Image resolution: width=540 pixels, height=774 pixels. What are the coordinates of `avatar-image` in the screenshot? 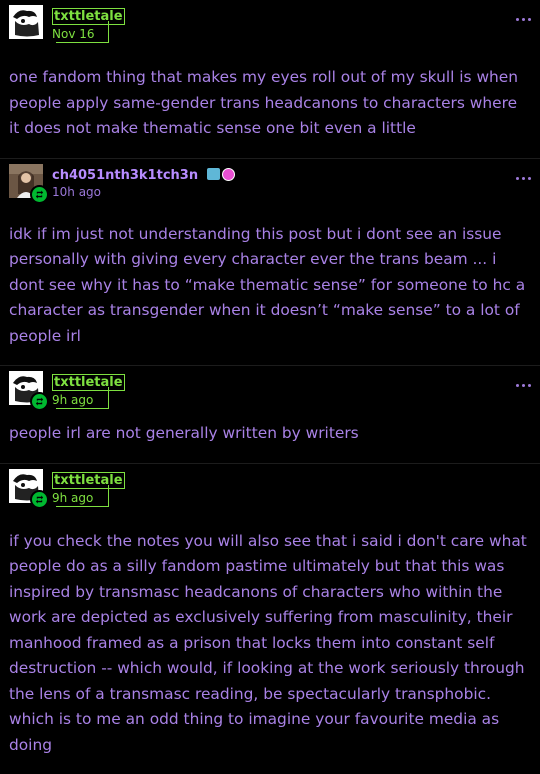 It's located at (26, 22).